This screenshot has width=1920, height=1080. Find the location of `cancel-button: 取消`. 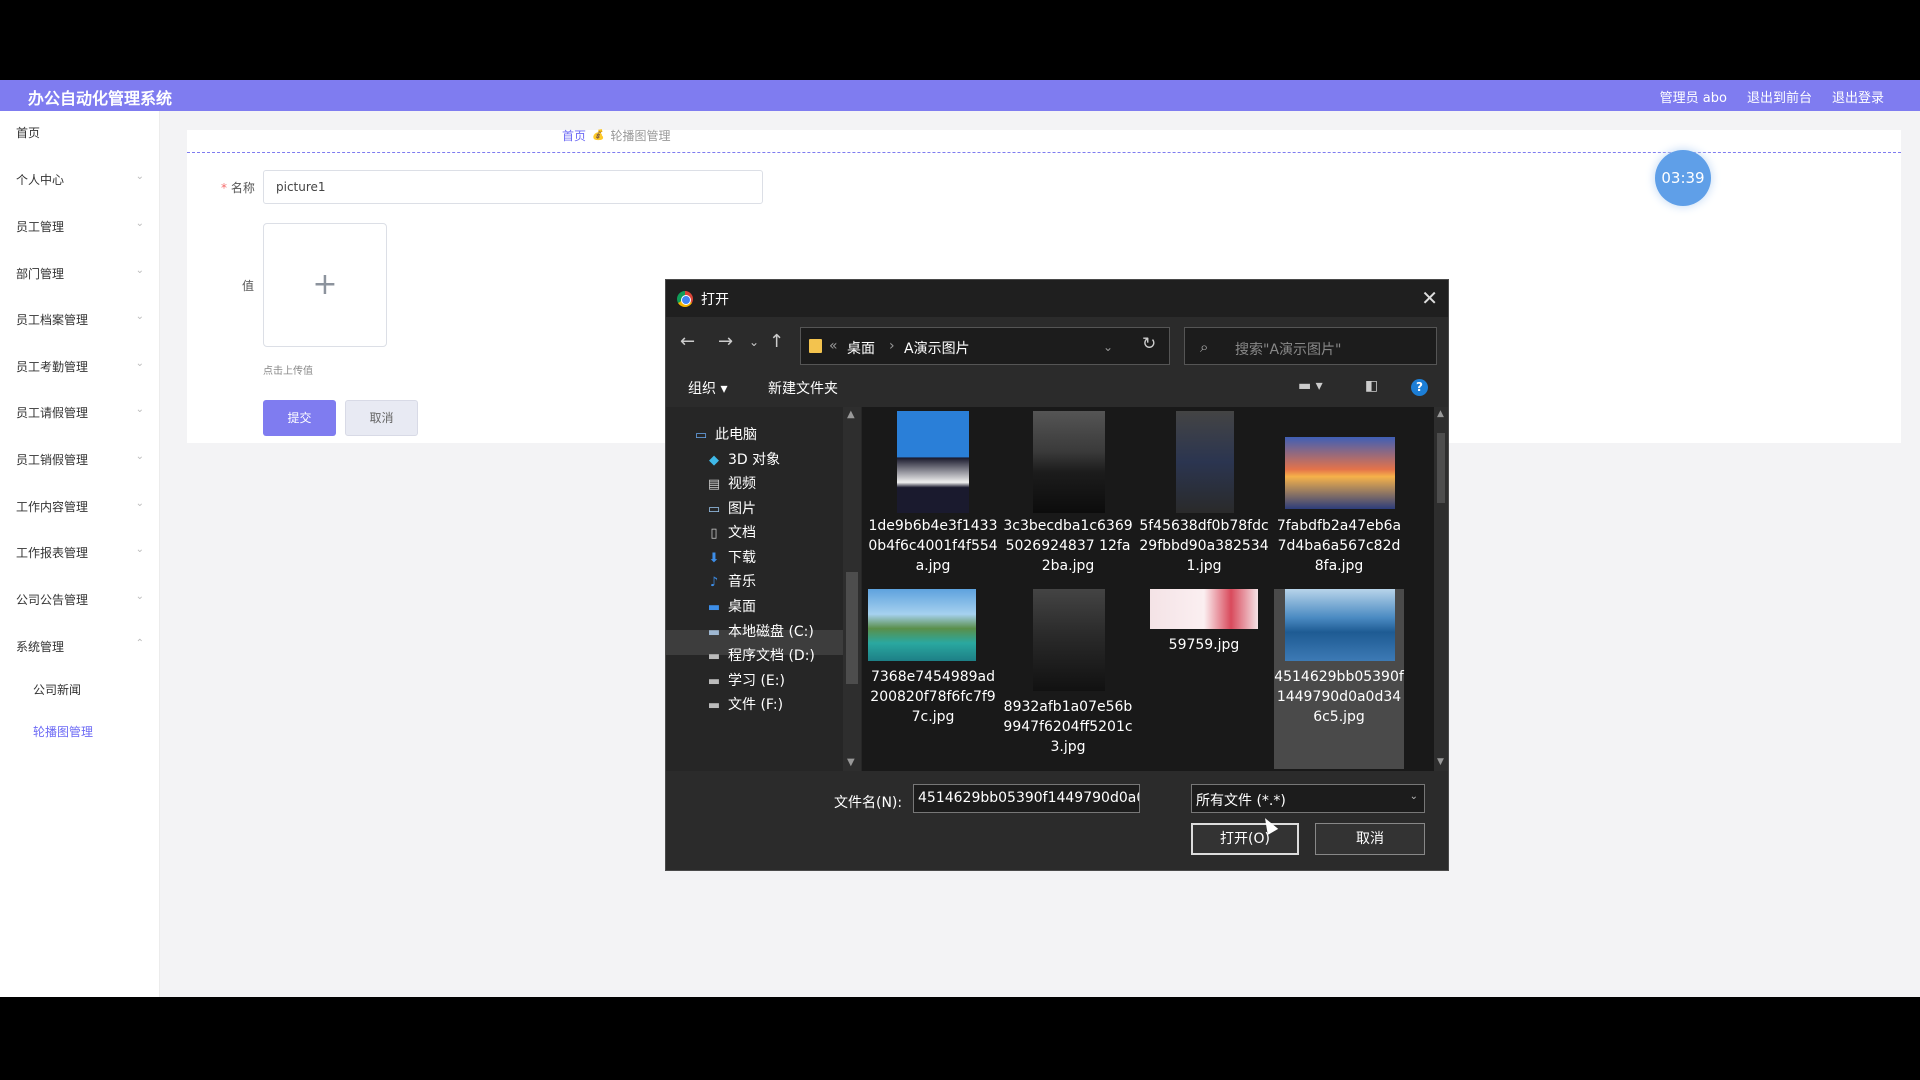

cancel-button: 取消 is located at coordinates (381, 418).